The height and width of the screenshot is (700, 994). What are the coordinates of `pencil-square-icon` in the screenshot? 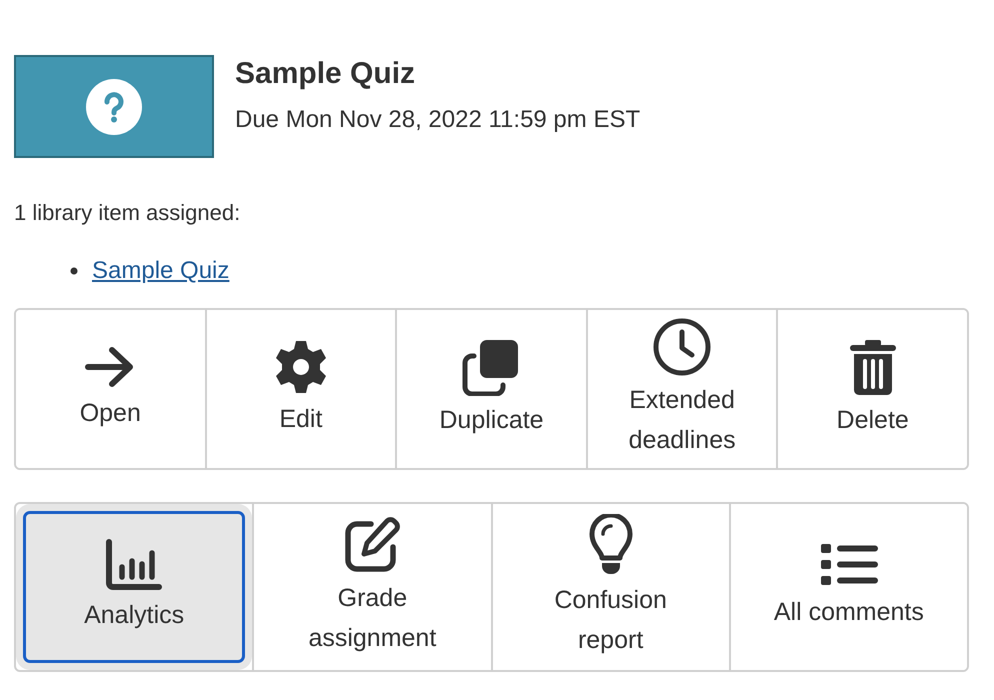 It's located at (372, 545).